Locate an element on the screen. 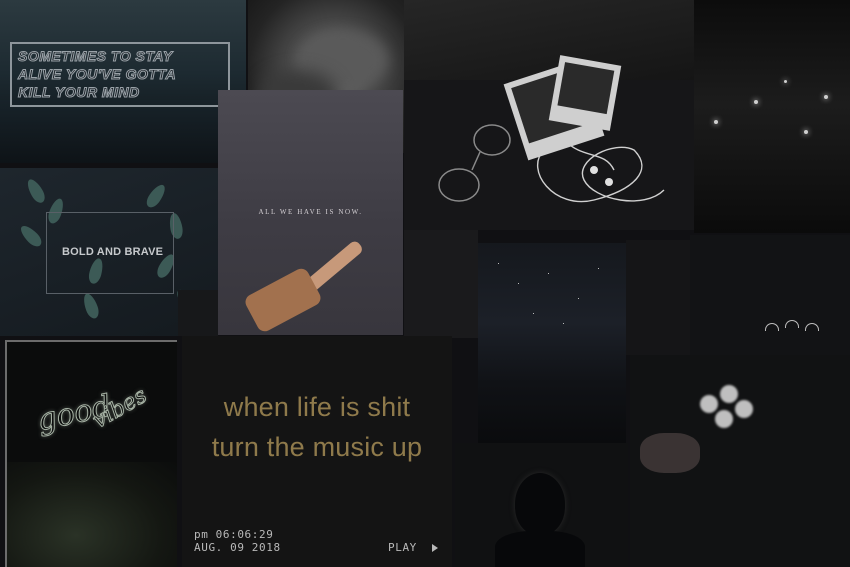 The height and width of the screenshot is (567, 850). glasses-polaroid-tile is located at coordinates (549, 115).